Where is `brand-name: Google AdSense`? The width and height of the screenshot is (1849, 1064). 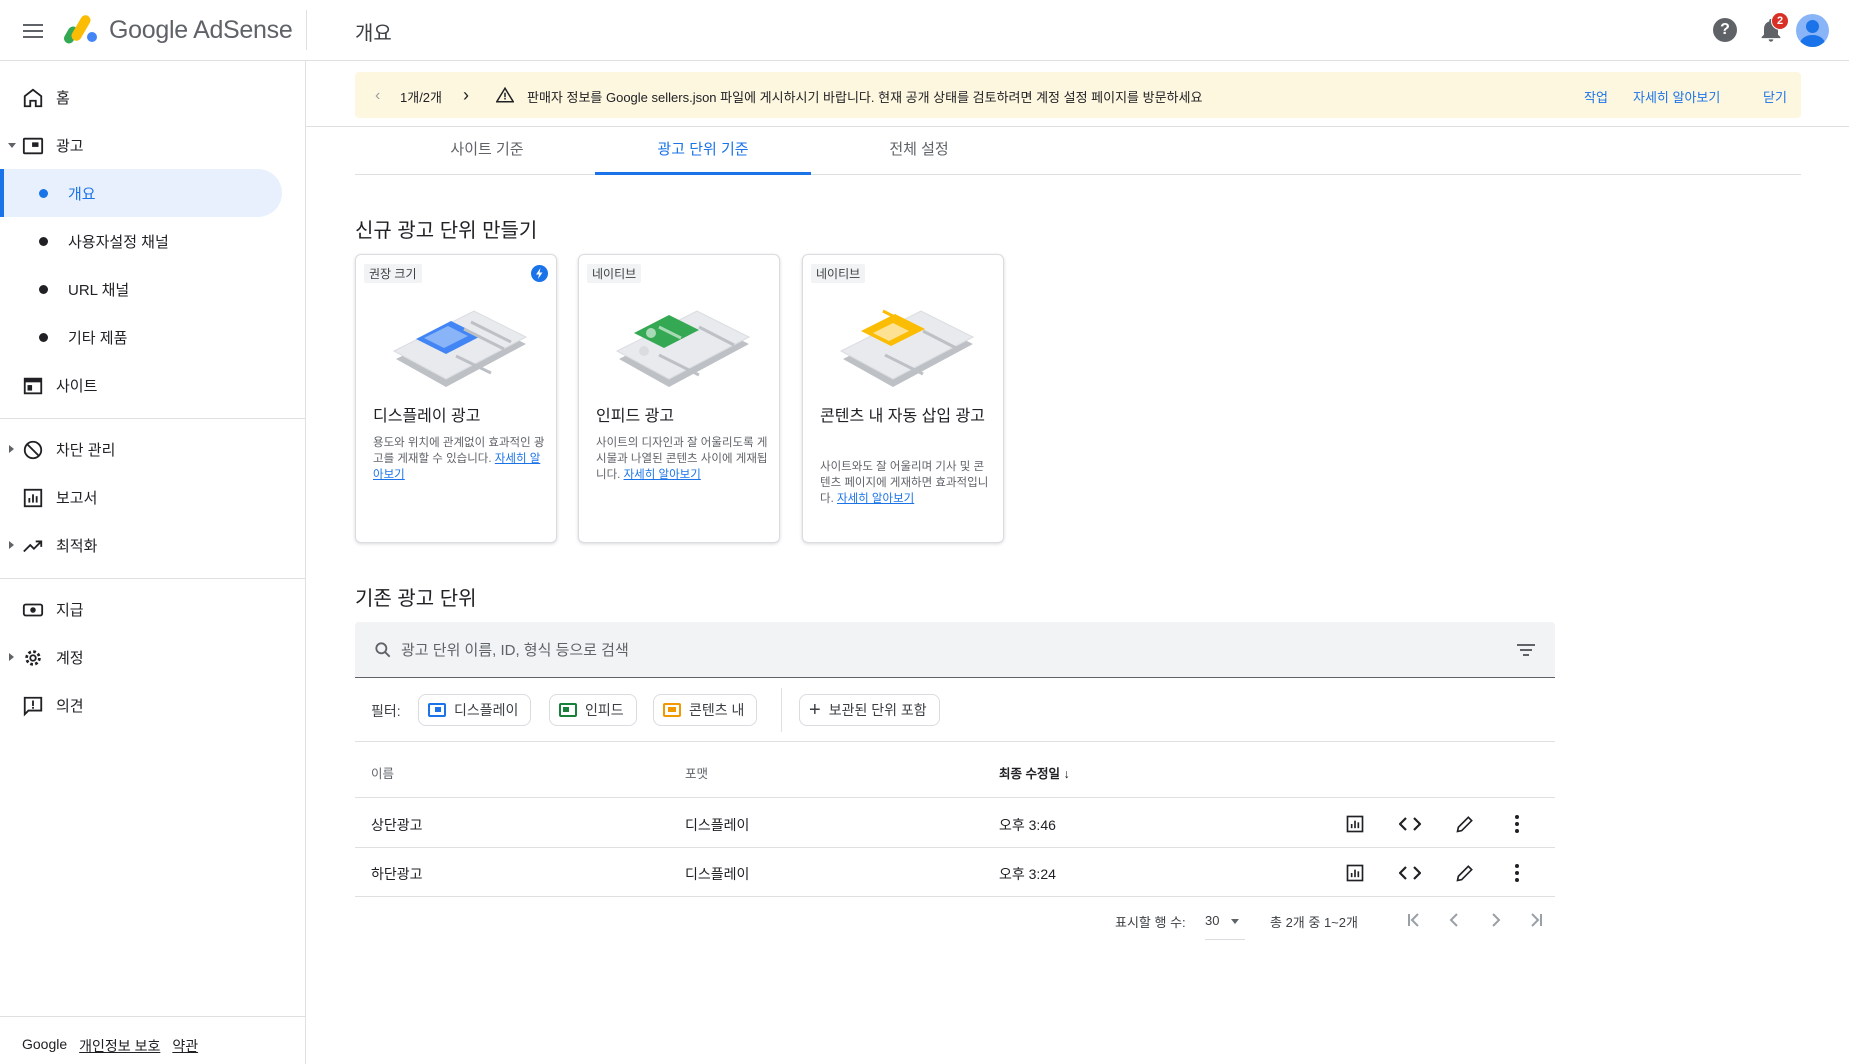 brand-name: Google AdSense is located at coordinates (201, 30).